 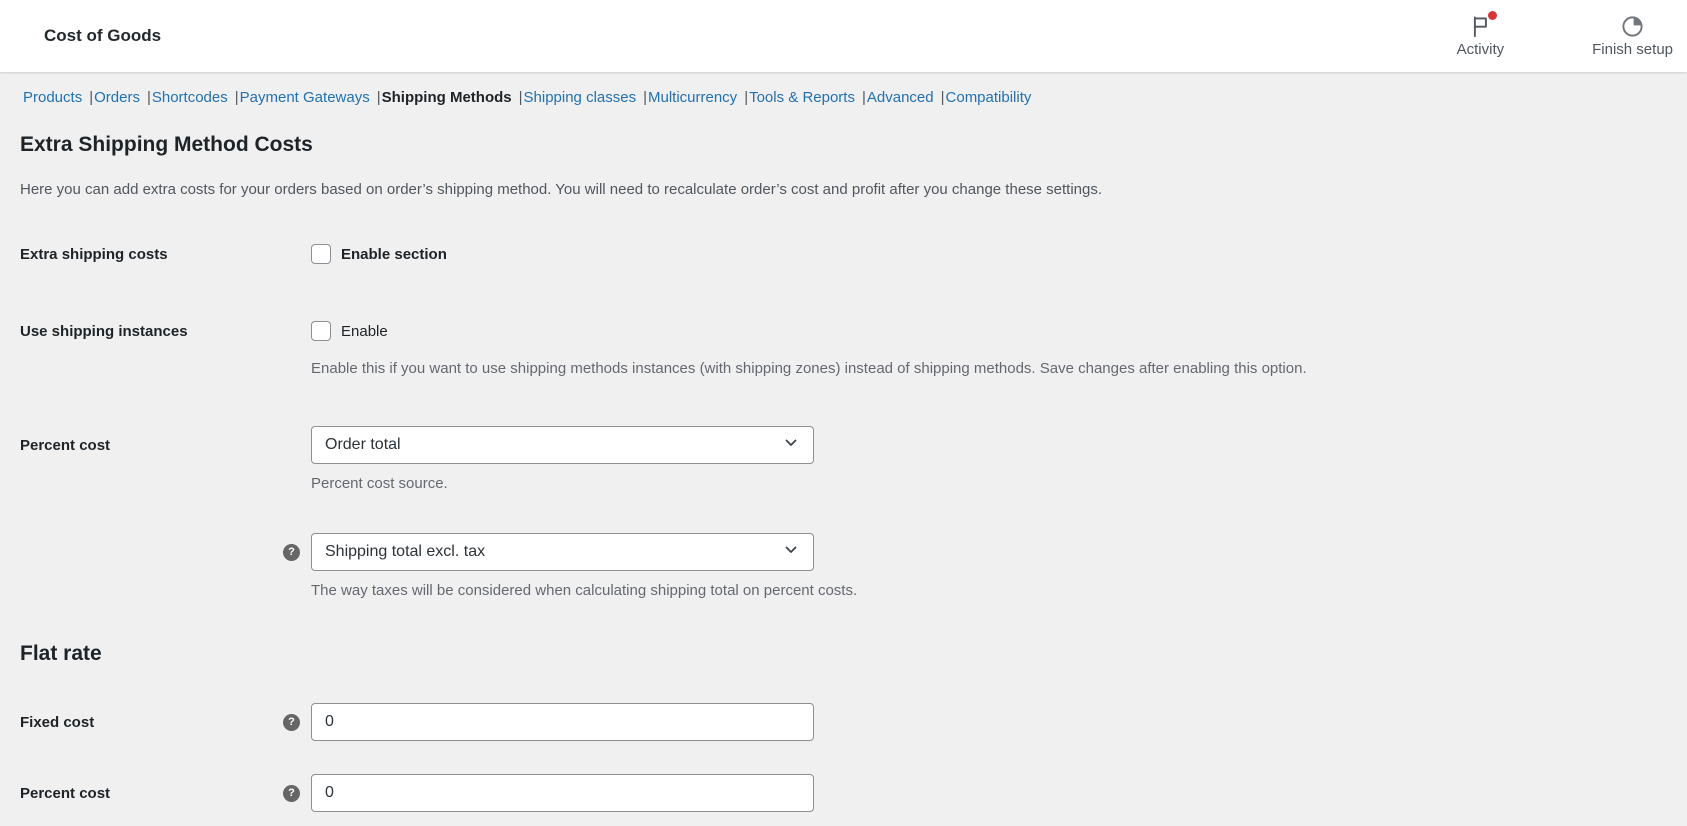 I want to click on activity-button: Activity, so click(x=1481, y=36).